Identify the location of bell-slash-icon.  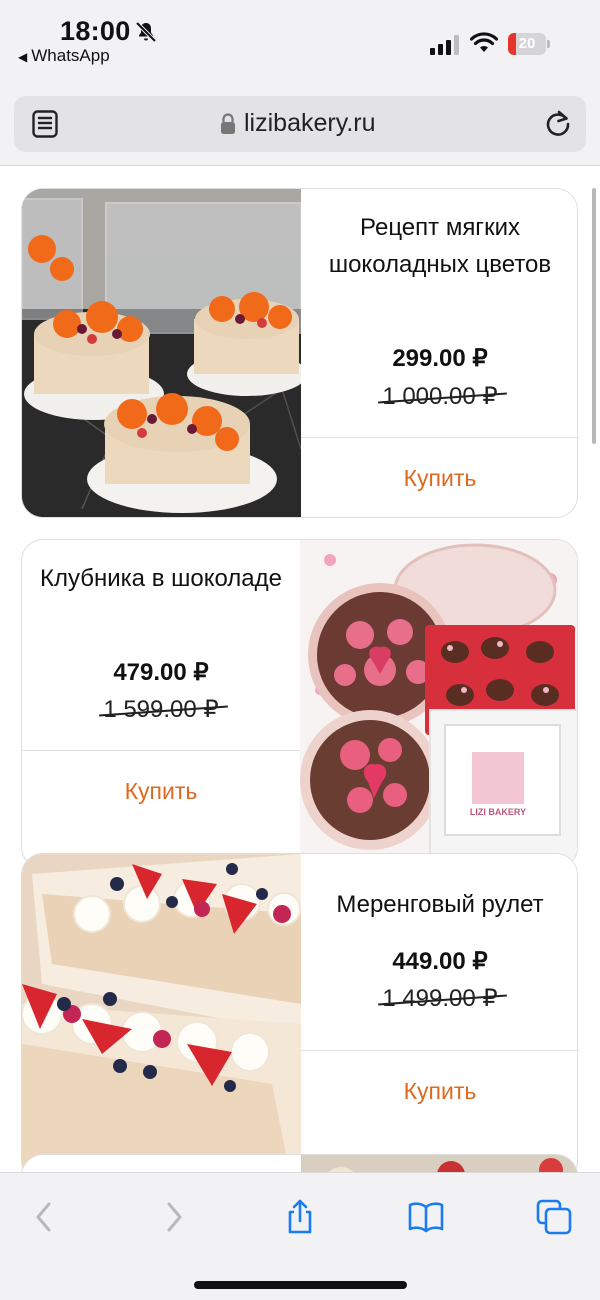
(146, 32).